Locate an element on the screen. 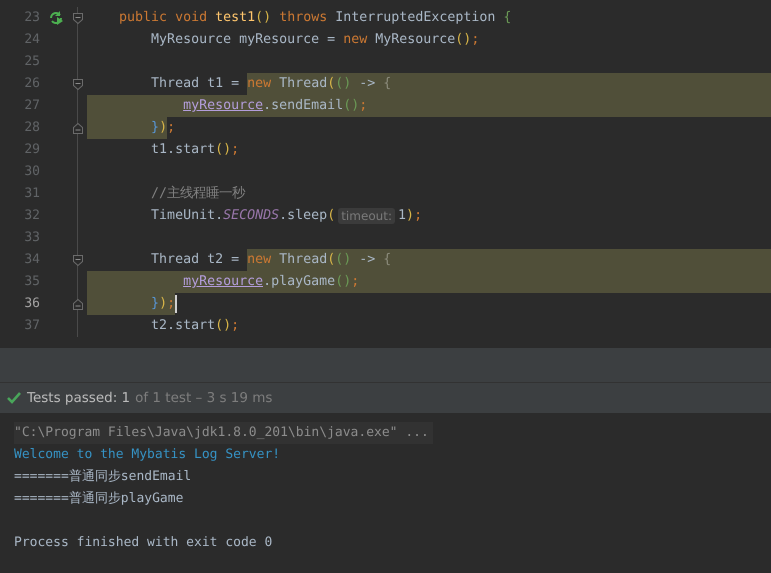 This screenshot has width=771, height=573. console-line: Process finished with exit code 0 is located at coordinates (143, 543).